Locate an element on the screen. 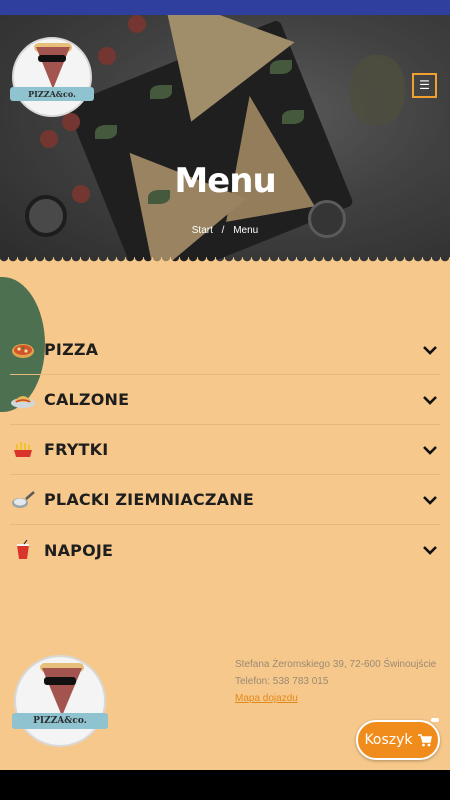  pancake-pan-icon is located at coordinates (23, 499).